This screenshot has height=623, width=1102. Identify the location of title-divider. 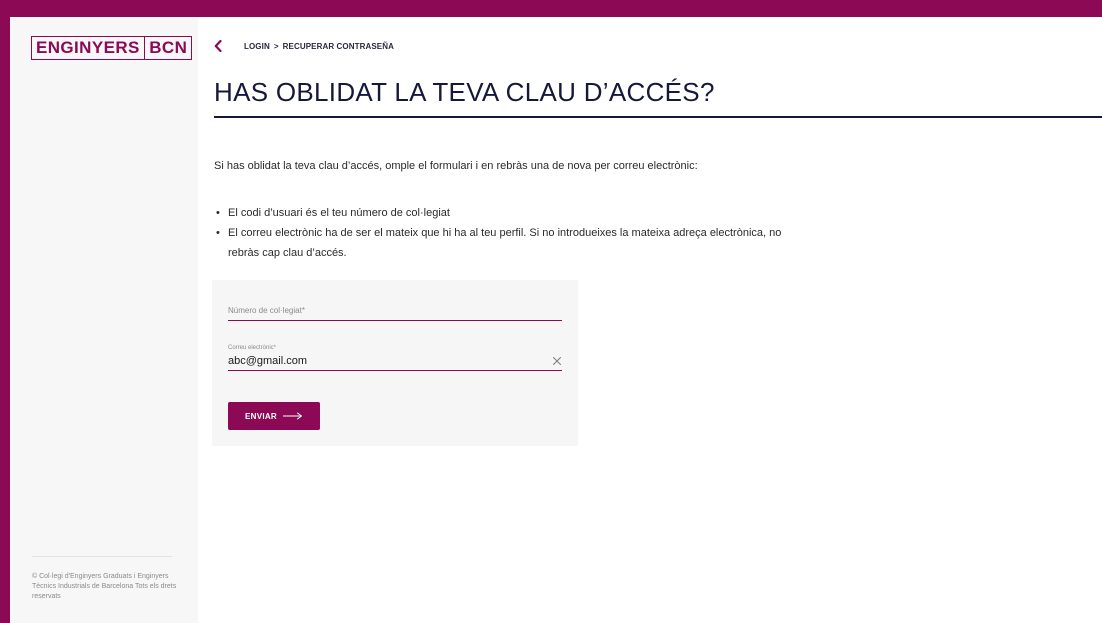
(658, 117).